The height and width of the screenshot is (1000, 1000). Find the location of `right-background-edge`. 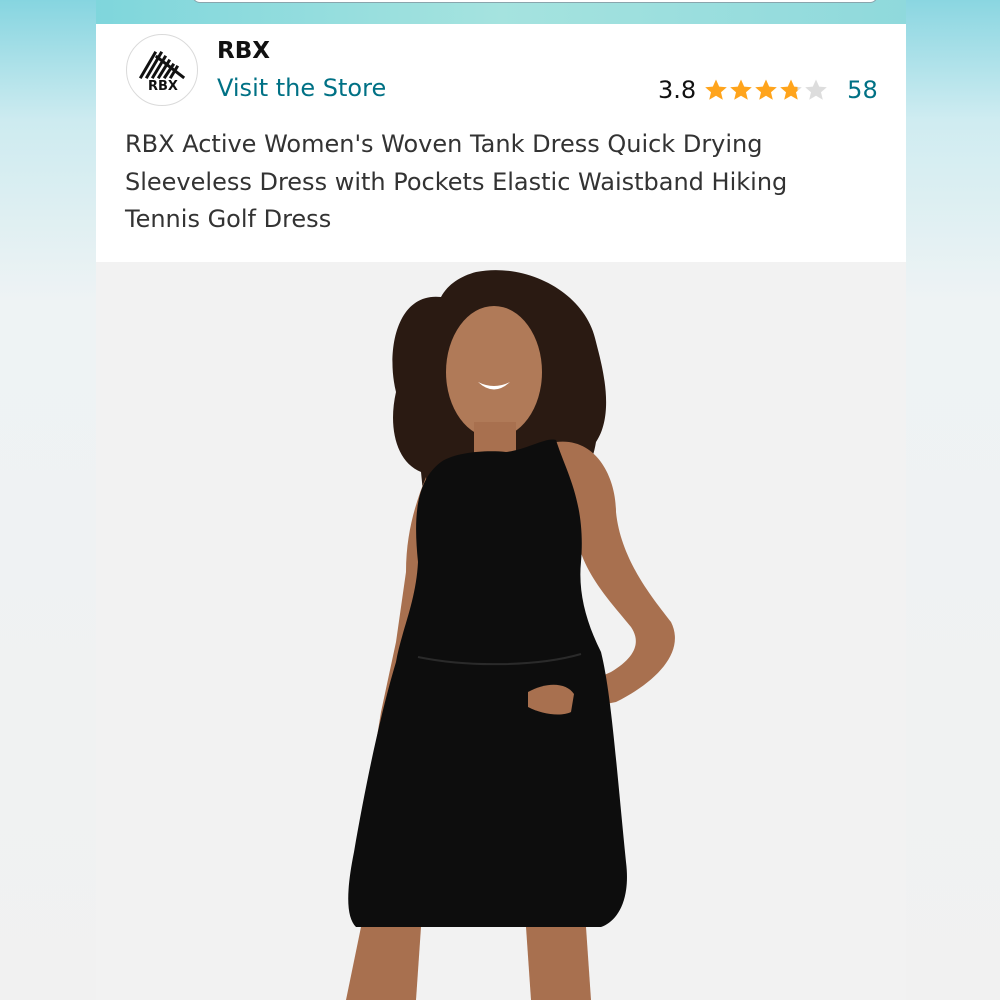

right-background-edge is located at coordinates (953, 500).